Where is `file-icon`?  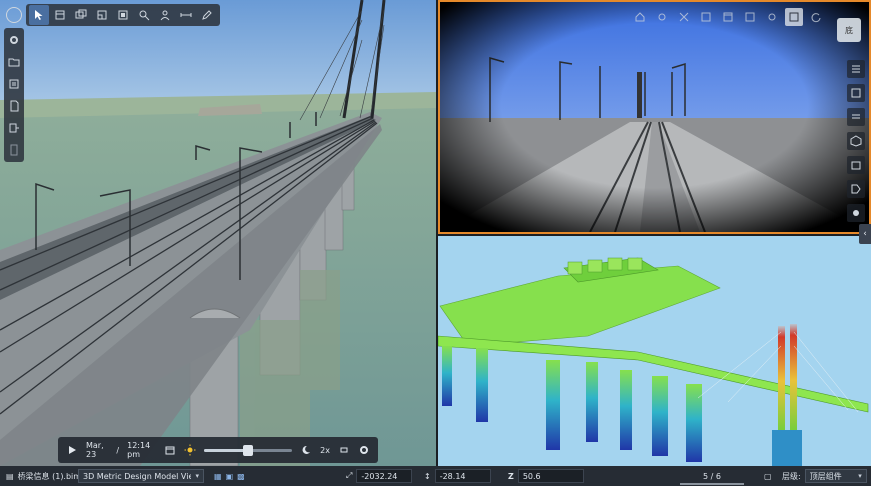
file-icon is located at coordinates (14, 150).